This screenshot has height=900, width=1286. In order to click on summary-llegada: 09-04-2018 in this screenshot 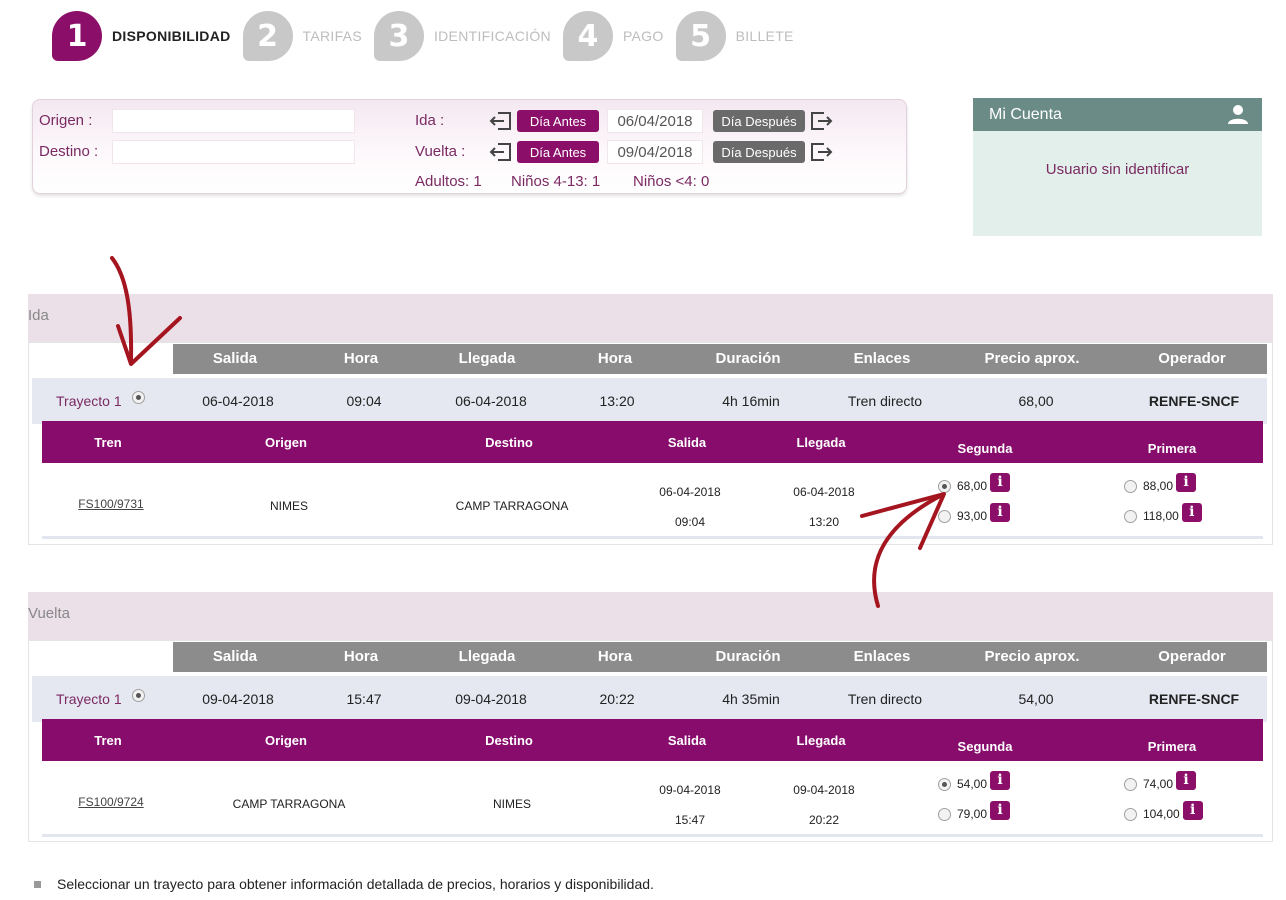, I will do `click(491, 699)`.